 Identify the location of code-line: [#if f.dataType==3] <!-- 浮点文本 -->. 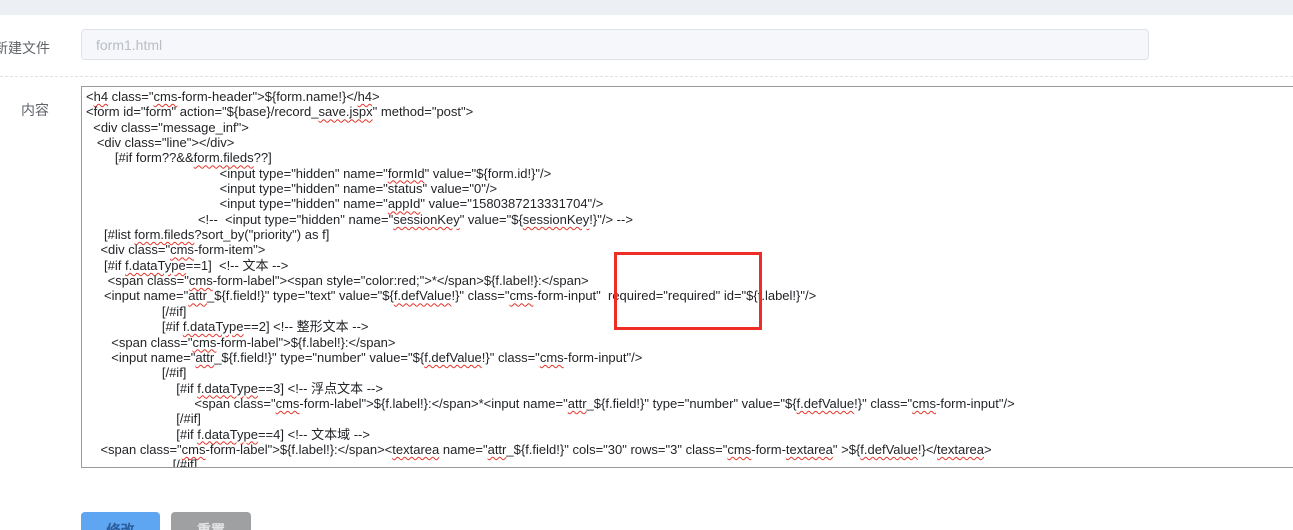
(234, 388).